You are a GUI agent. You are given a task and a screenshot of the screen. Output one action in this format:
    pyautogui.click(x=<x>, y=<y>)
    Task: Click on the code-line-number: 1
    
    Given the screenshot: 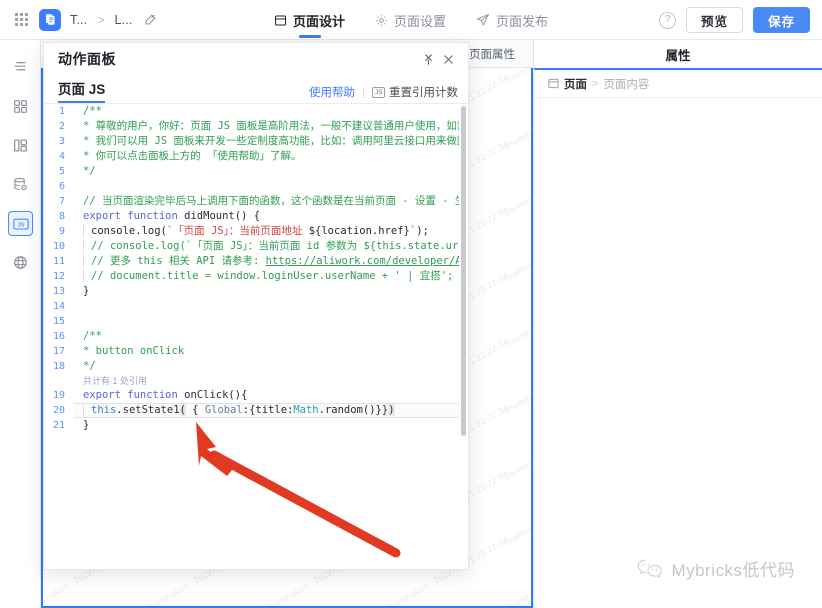 What is the action you would take?
    pyautogui.click(x=61, y=111)
    